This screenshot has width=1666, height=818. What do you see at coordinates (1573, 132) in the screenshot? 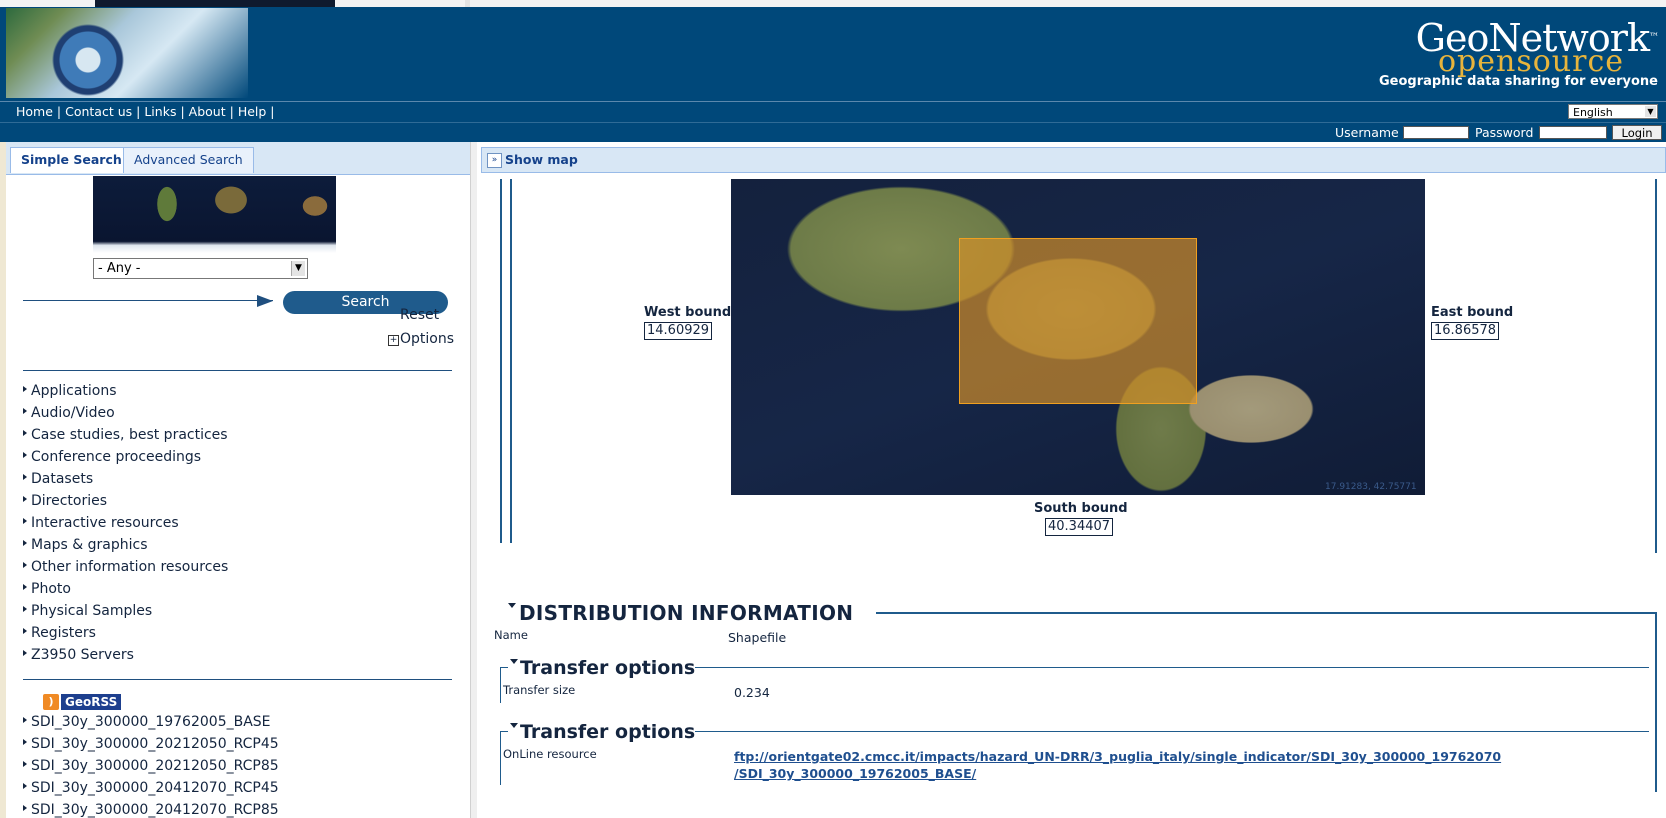
I see `password-input` at bounding box center [1573, 132].